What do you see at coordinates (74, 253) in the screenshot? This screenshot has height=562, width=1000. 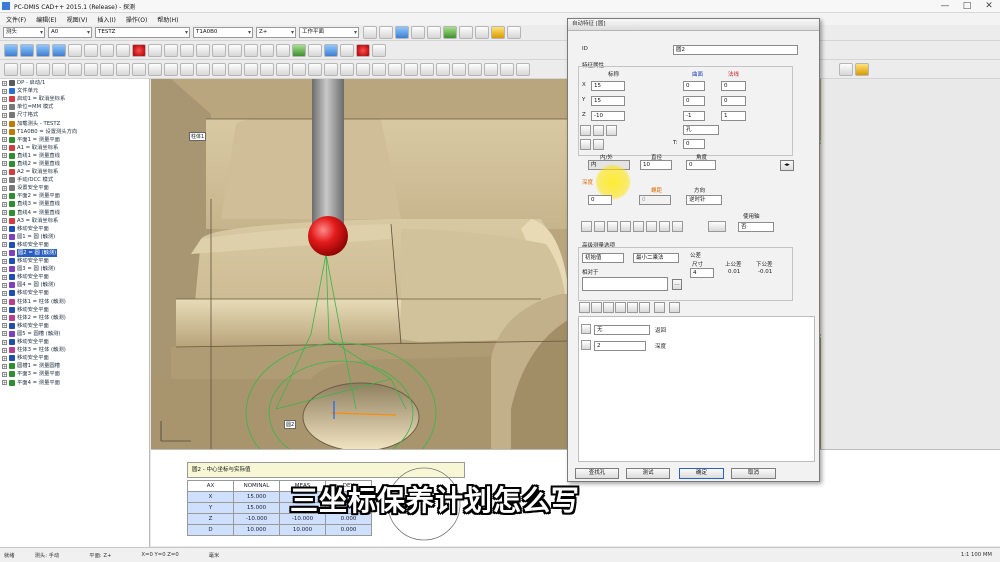 I see `tree-item: + 圆2 = 圆 (触测)` at bounding box center [74, 253].